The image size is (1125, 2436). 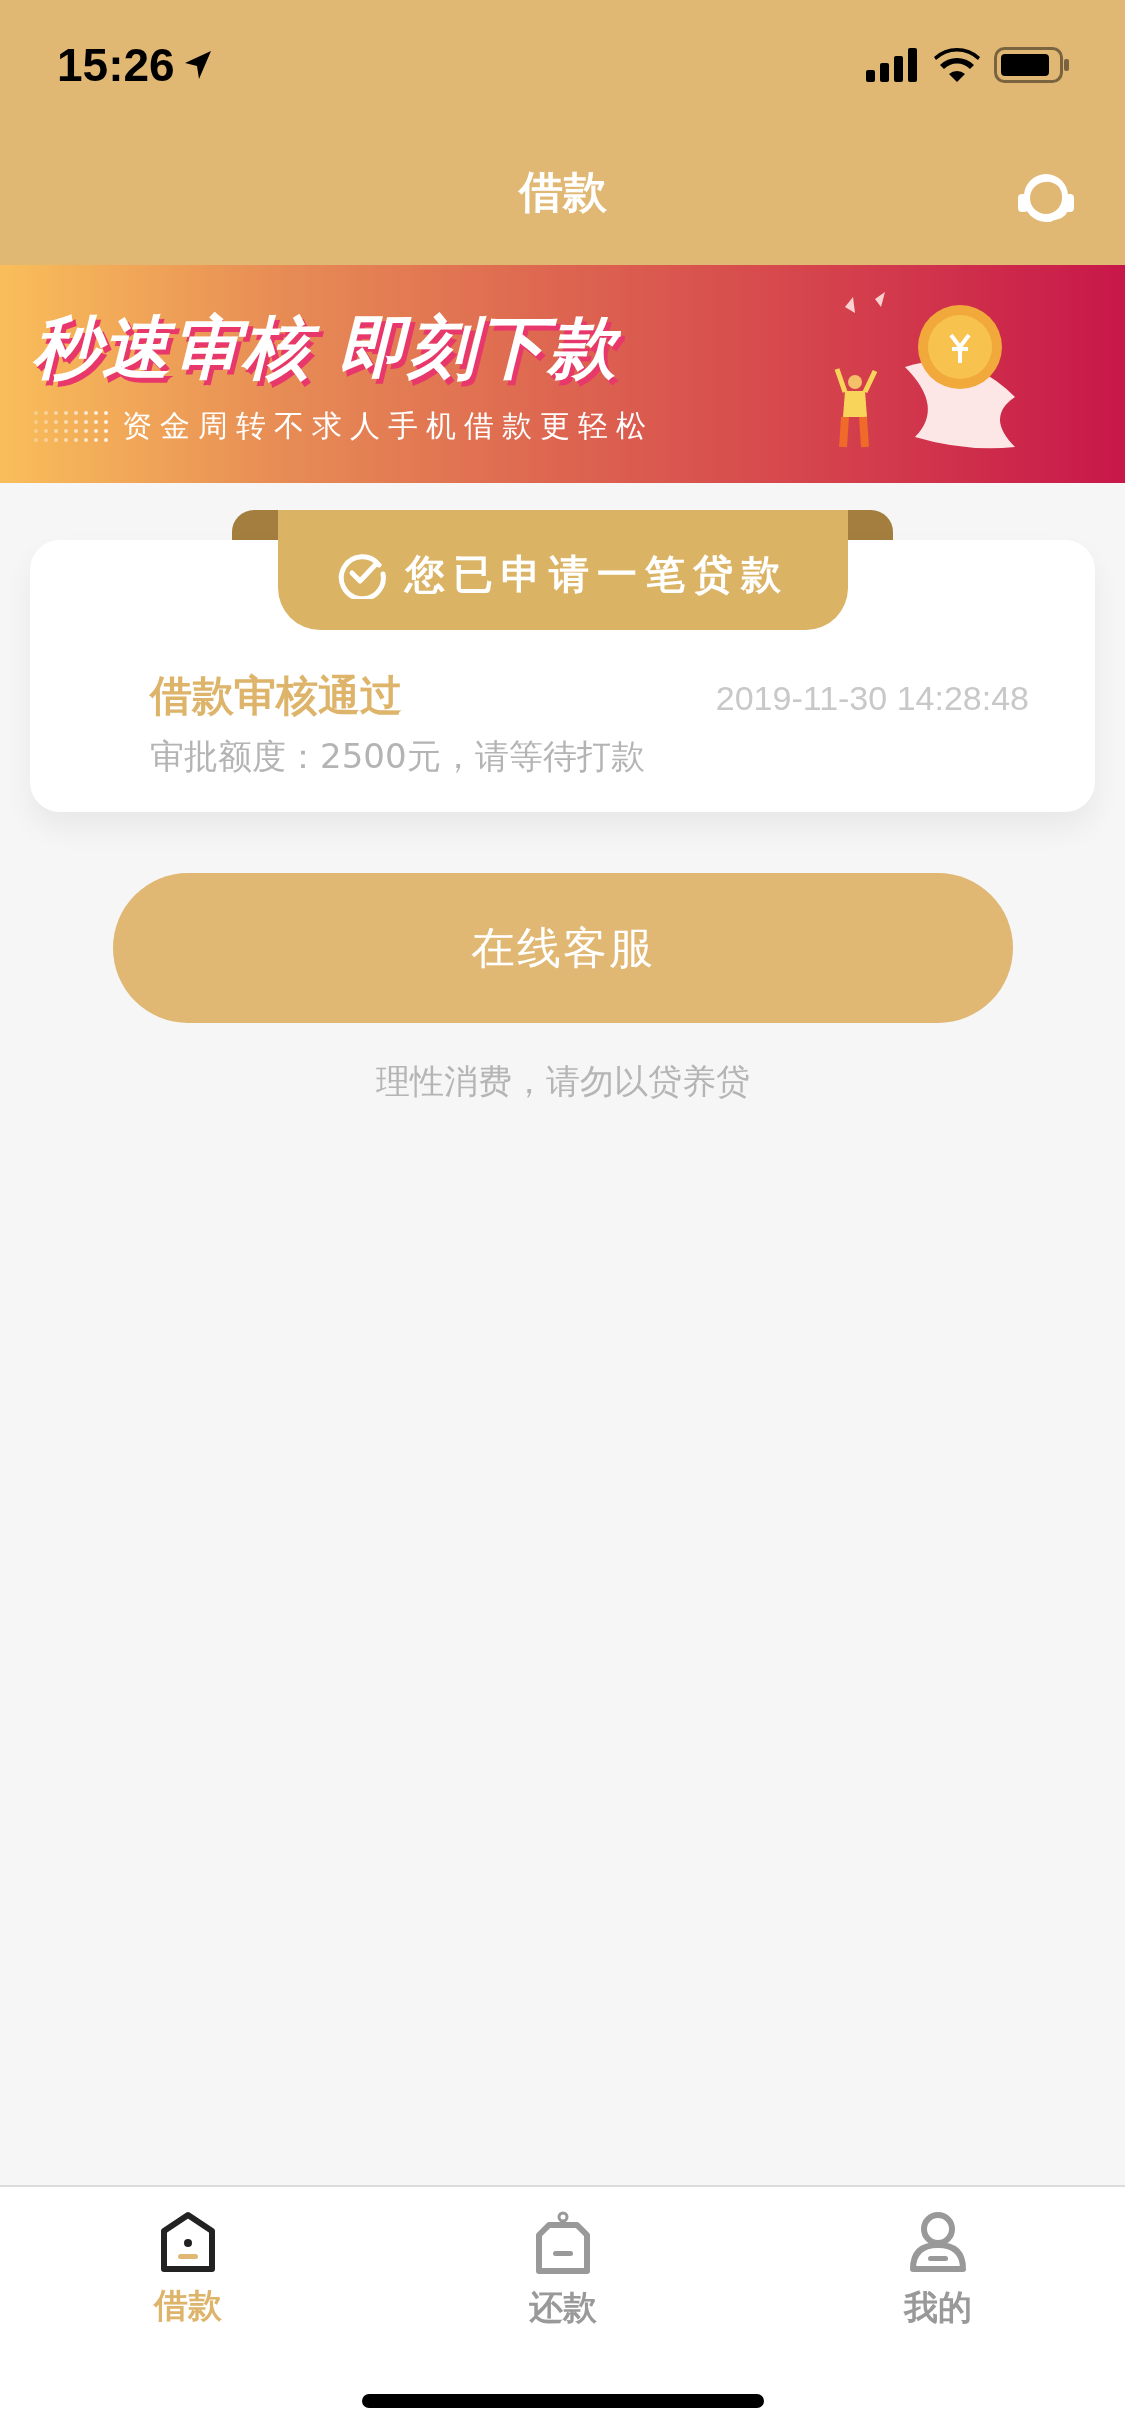 What do you see at coordinates (597, 574) in the screenshot?
I see `ribbon-title: 您已申请一笔贷款` at bounding box center [597, 574].